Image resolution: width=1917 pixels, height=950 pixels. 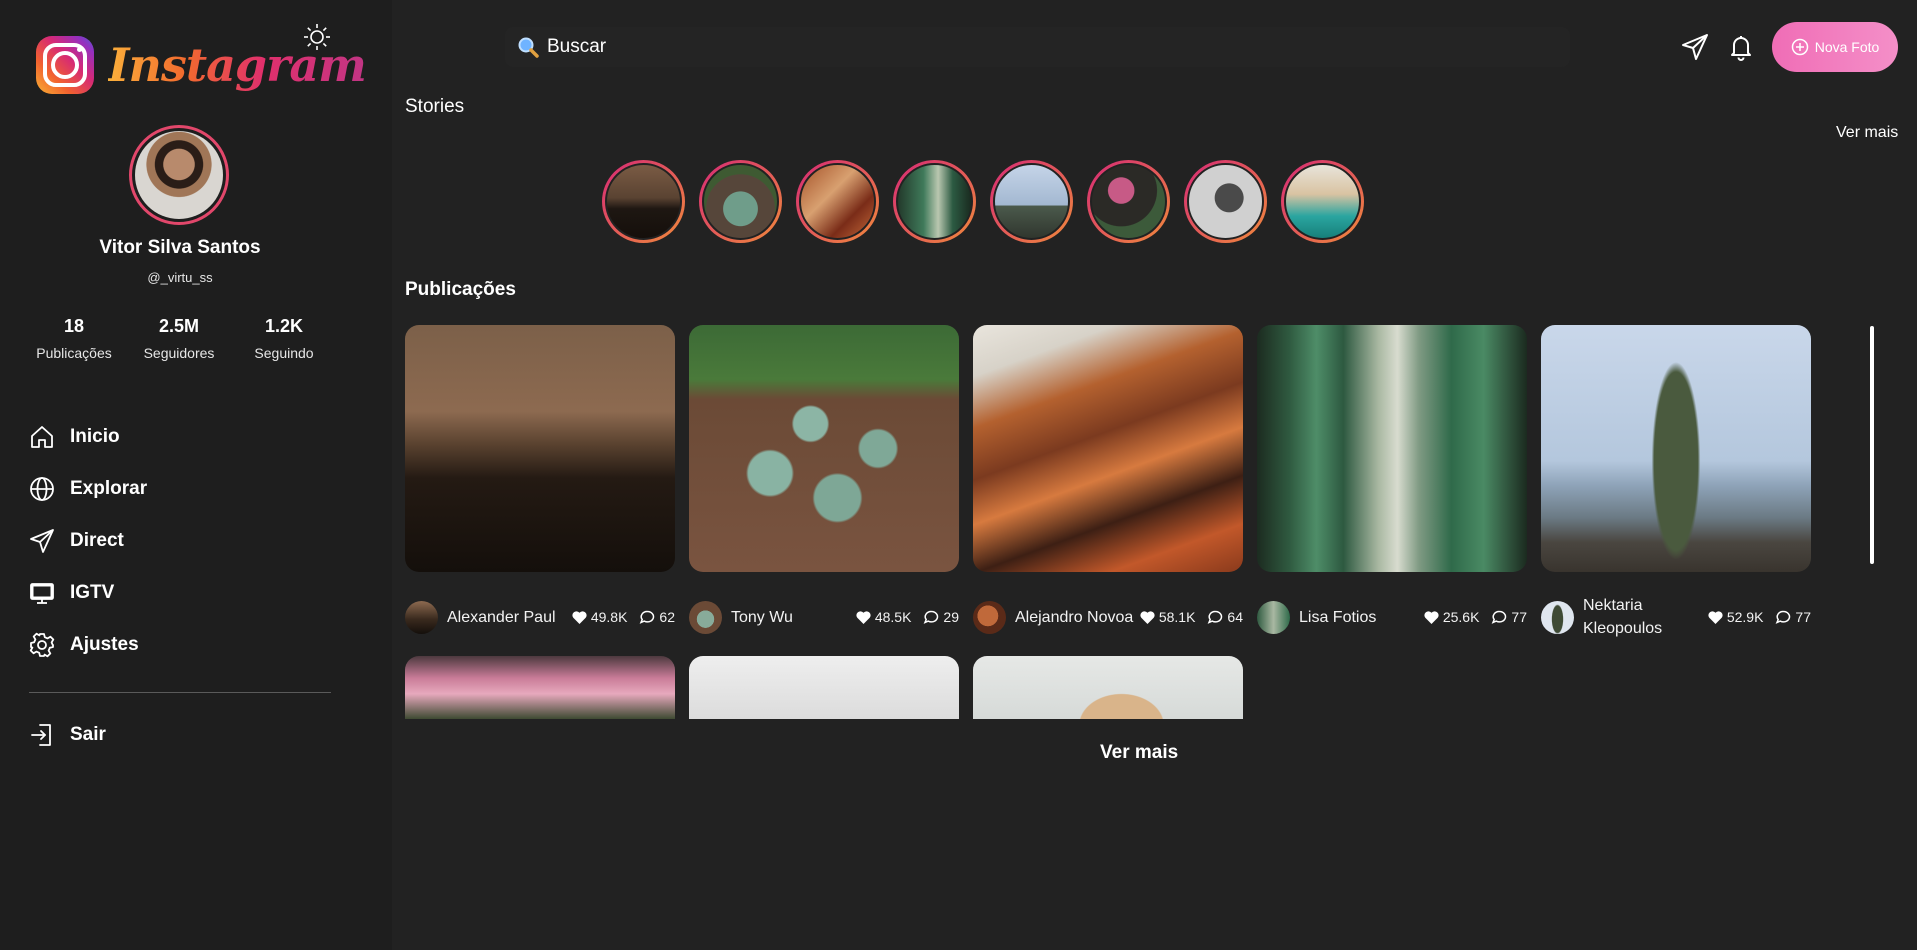 What do you see at coordinates (180, 247) in the screenshot?
I see `profile-name: Vitor Silva Santos` at bounding box center [180, 247].